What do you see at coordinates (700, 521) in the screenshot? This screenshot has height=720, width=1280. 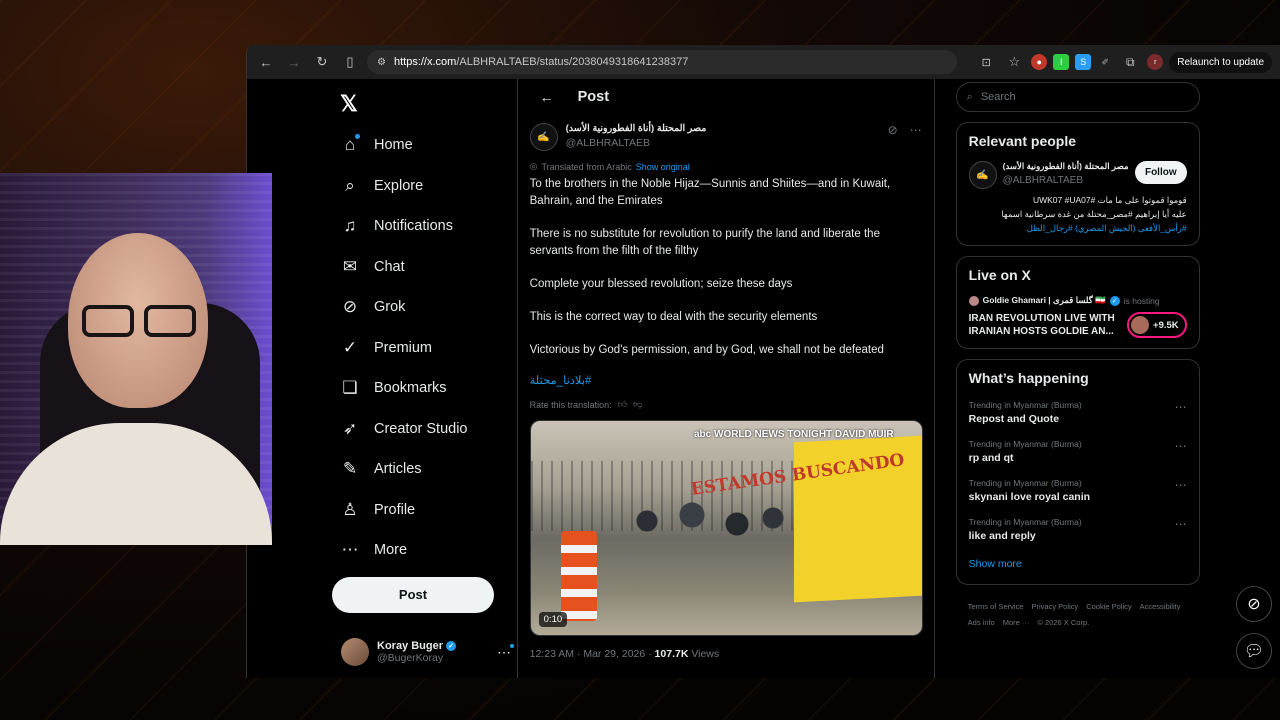 I see `video-crowd` at bounding box center [700, 521].